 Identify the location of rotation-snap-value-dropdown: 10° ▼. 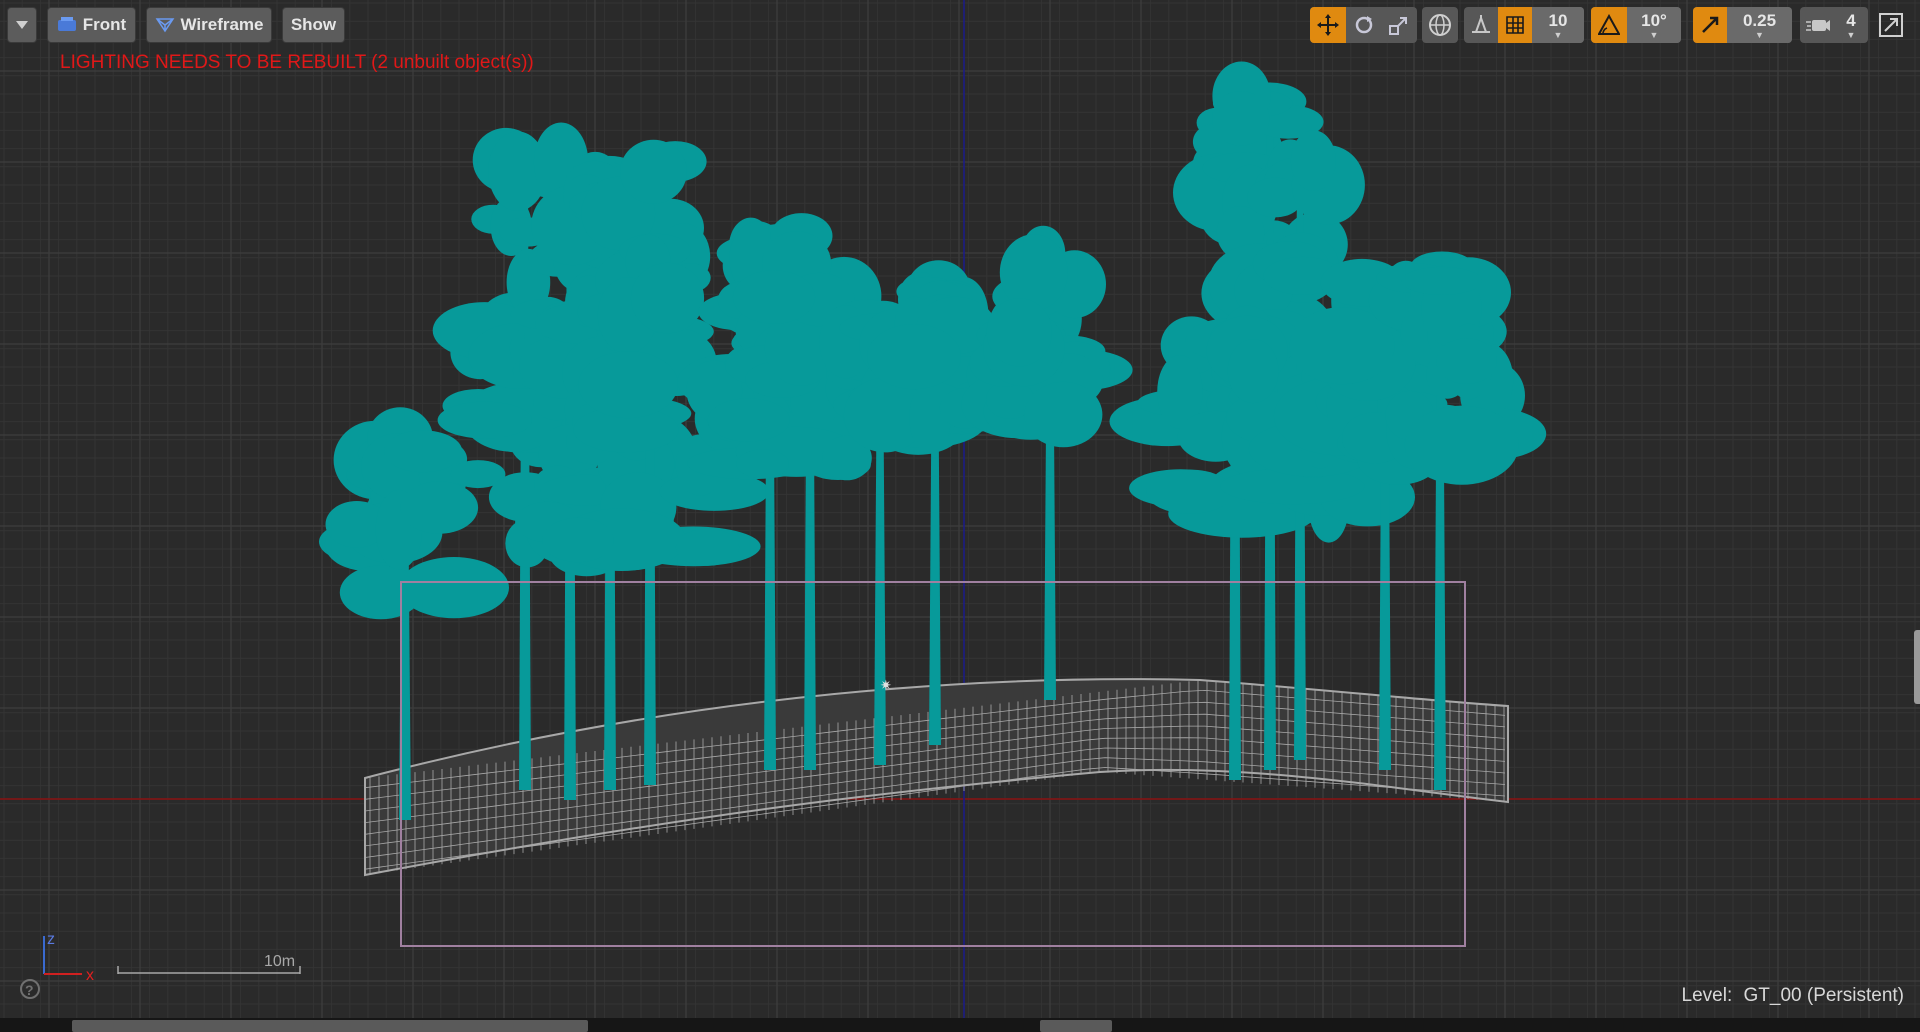
(1654, 25).